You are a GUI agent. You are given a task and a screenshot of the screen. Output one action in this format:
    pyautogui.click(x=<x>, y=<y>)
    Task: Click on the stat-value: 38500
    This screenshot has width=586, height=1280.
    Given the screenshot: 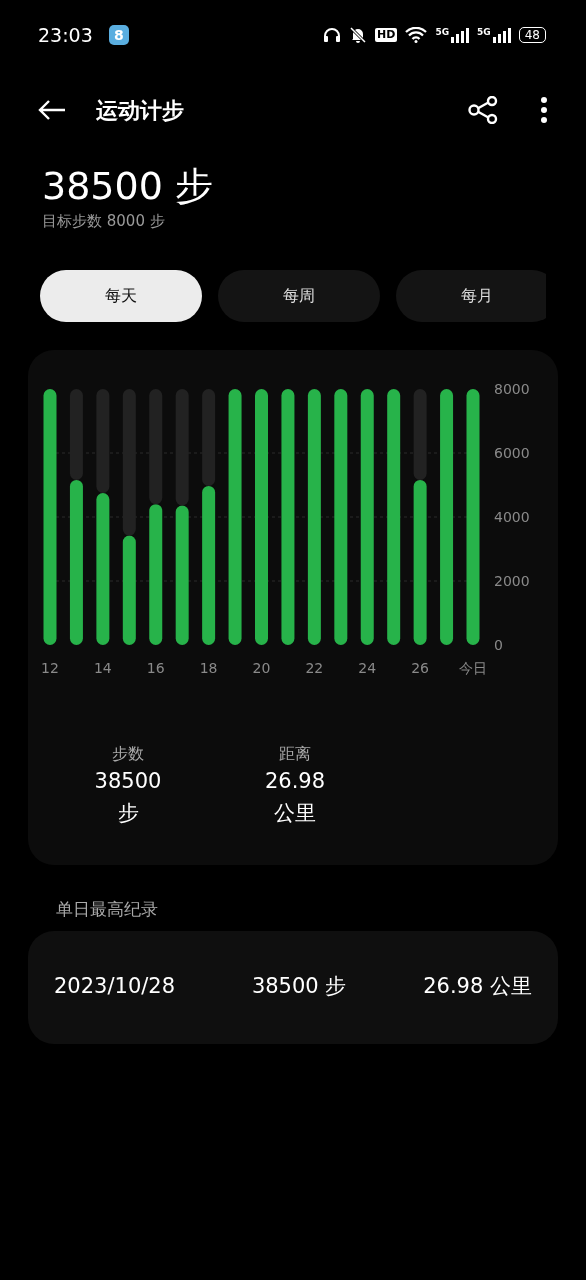 What is the action you would take?
    pyautogui.click(x=128, y=782)
    